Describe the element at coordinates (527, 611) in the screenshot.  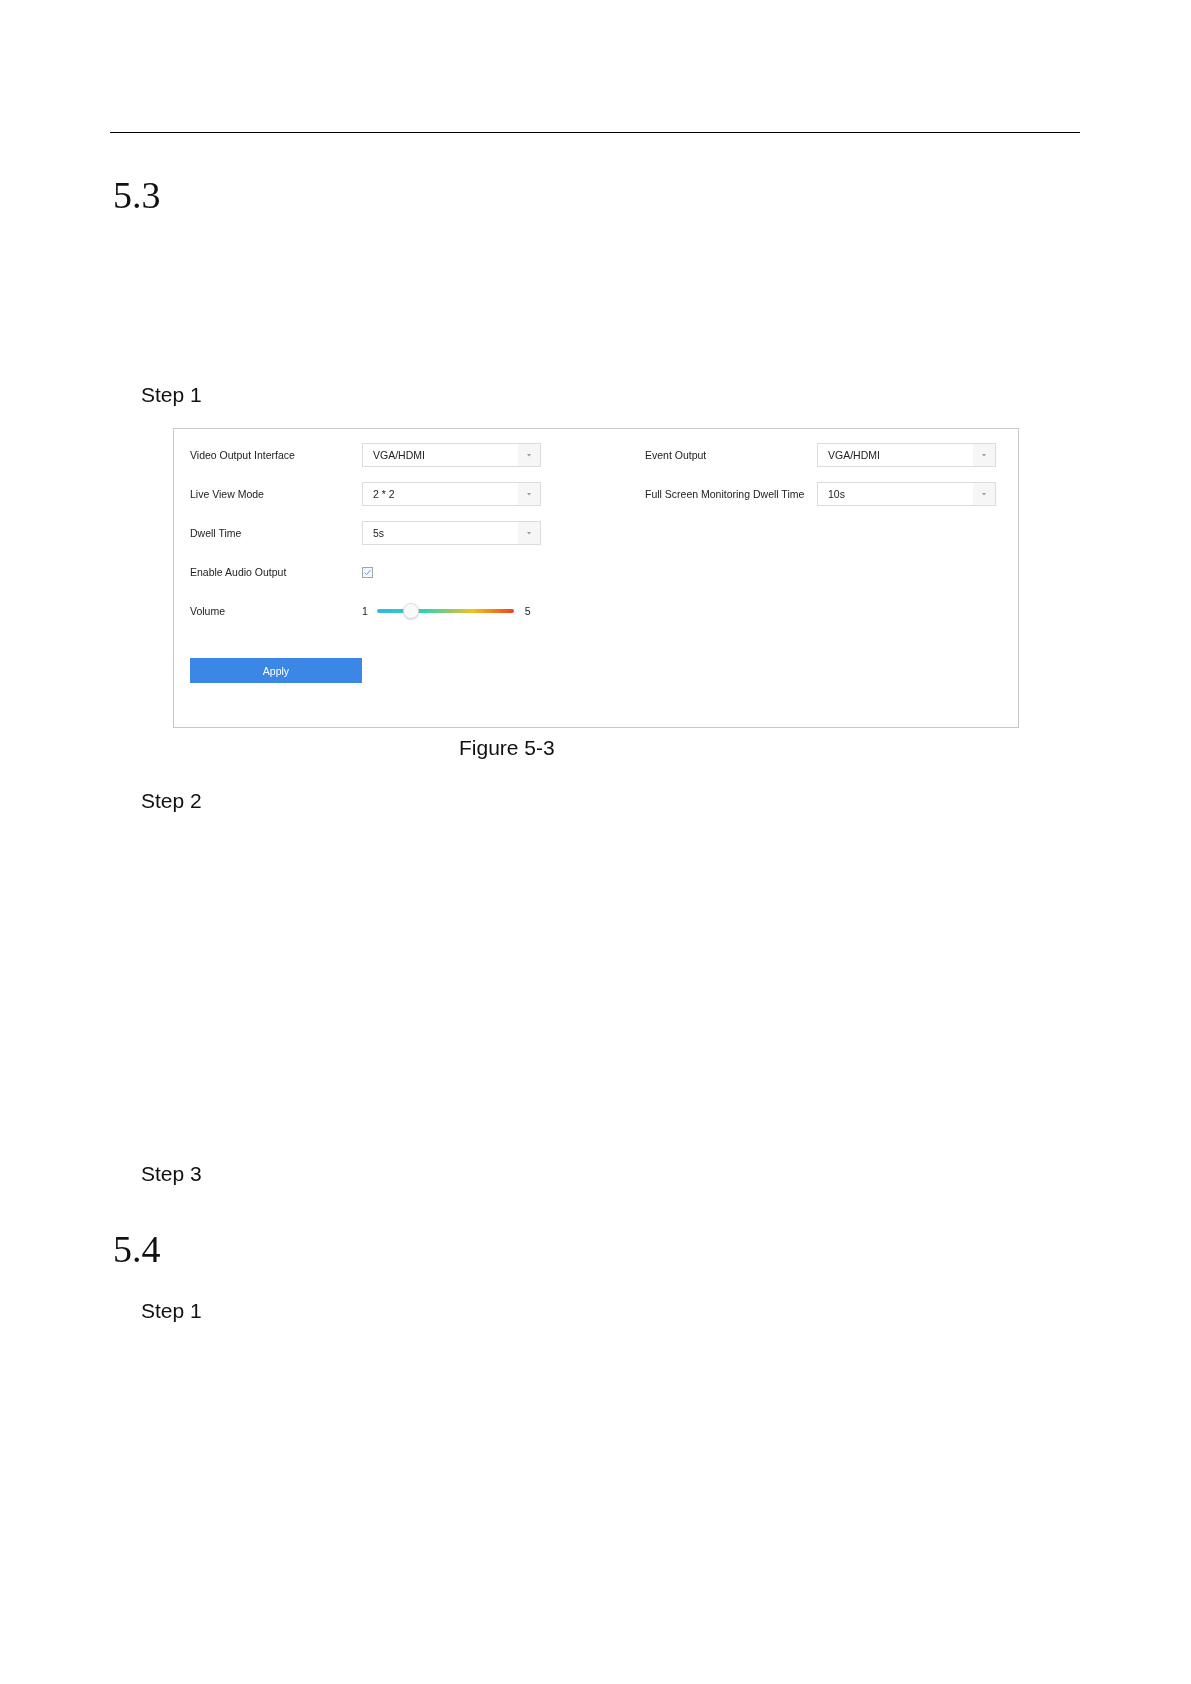
I see `slider-max: 5` at that location.